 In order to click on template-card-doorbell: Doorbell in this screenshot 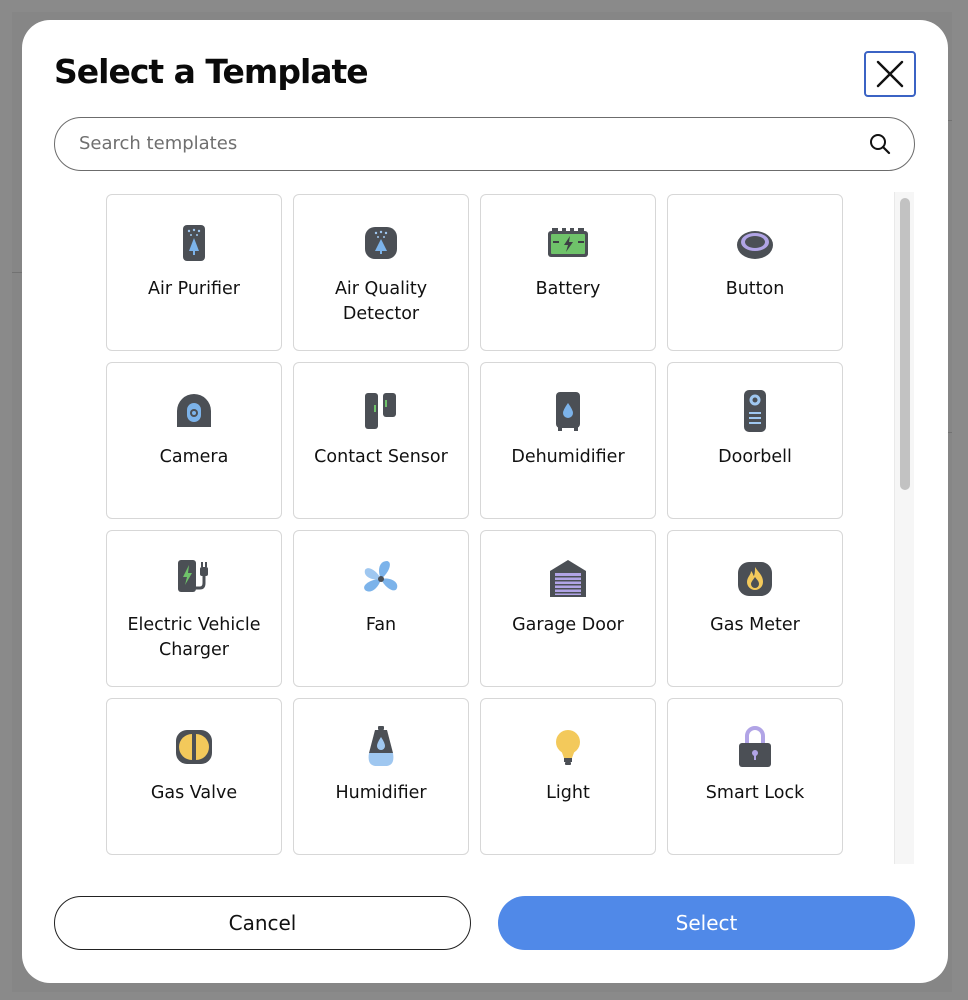, I will do `click(755, 440)`.